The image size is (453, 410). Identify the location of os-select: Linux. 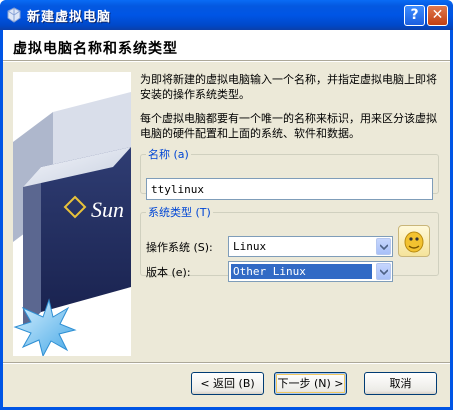
(310, 246).